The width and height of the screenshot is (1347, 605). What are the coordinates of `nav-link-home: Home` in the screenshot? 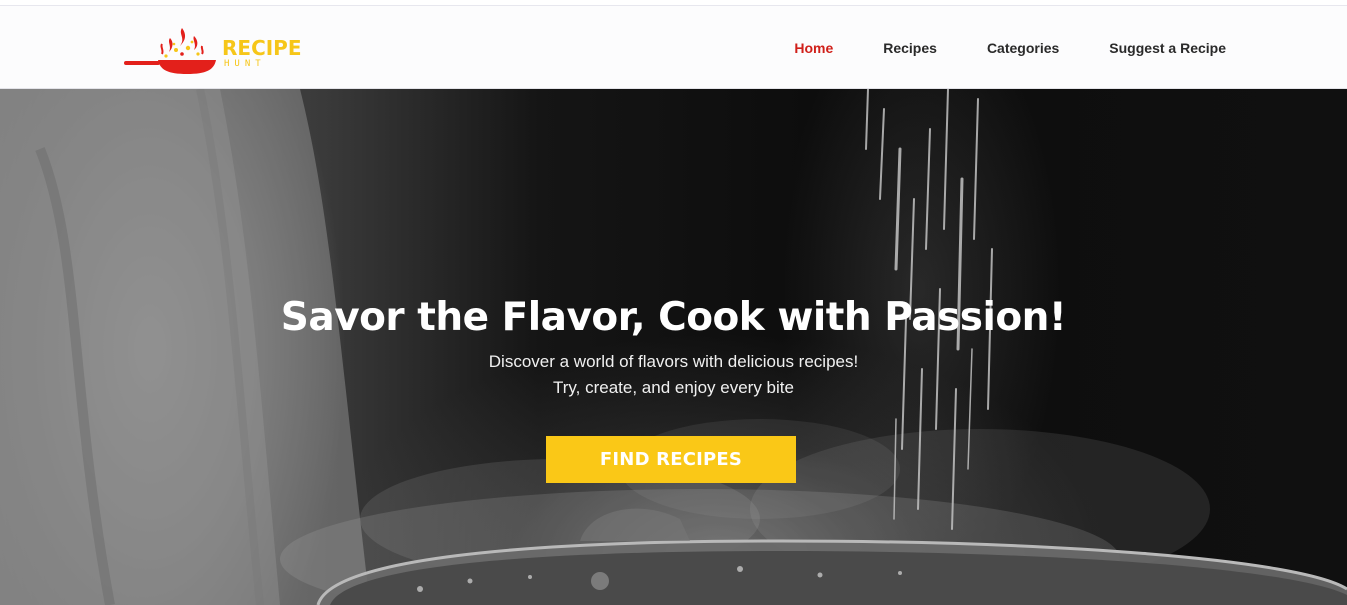 It's located at (813, 48).